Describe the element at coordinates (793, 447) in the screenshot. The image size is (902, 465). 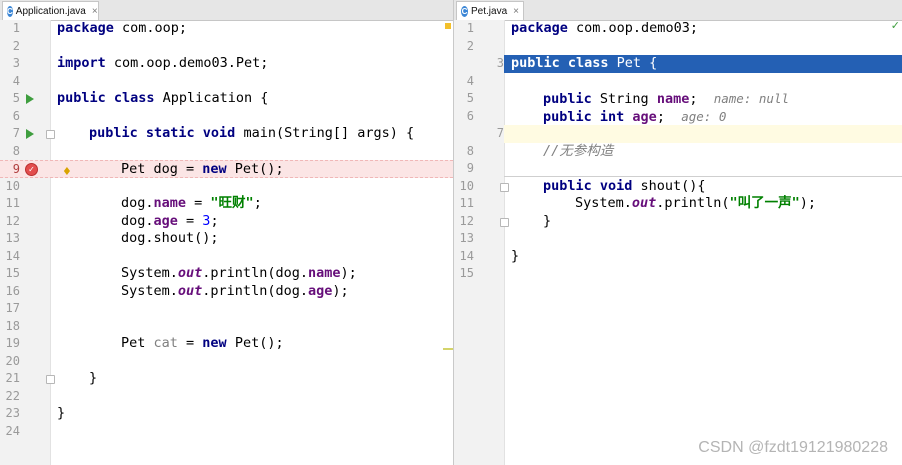
I see `watermark: CSDN @fzdt19121980228` at that location.